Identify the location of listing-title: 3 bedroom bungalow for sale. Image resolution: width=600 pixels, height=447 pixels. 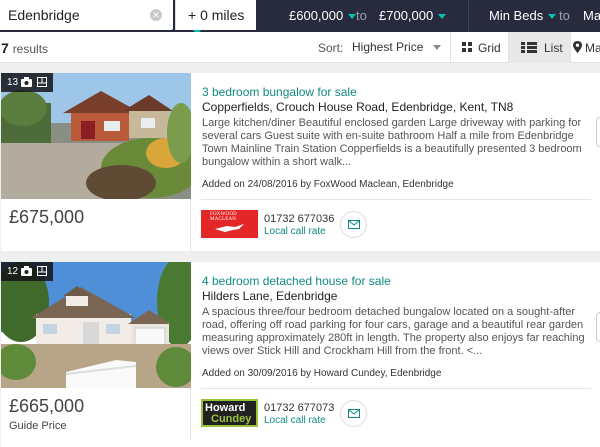
(279, 92).